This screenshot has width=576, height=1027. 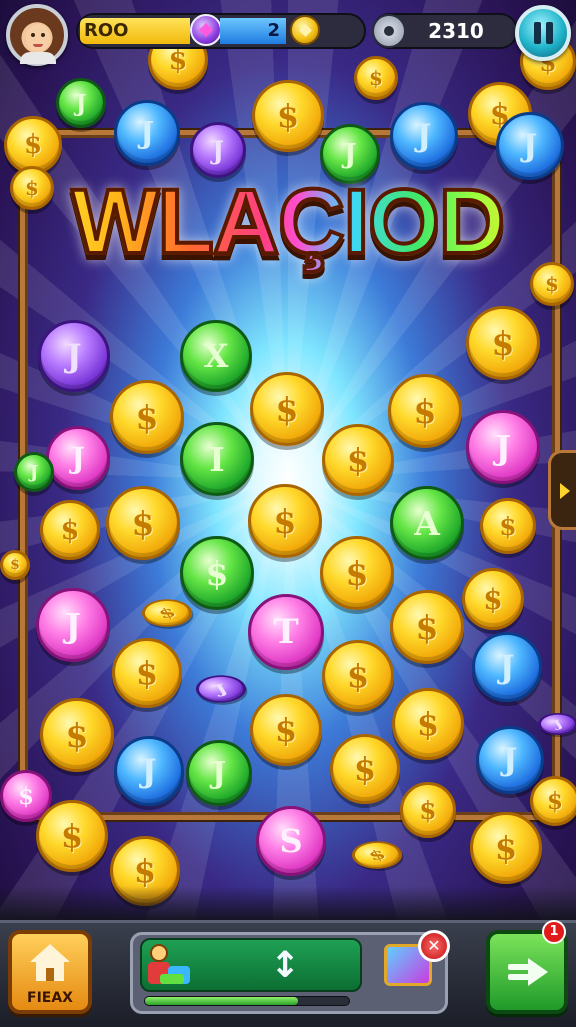 What do you see at coordinates (217, 573) in the screenshot?
I see `green-coin: $` at bounding box center [217, 573].